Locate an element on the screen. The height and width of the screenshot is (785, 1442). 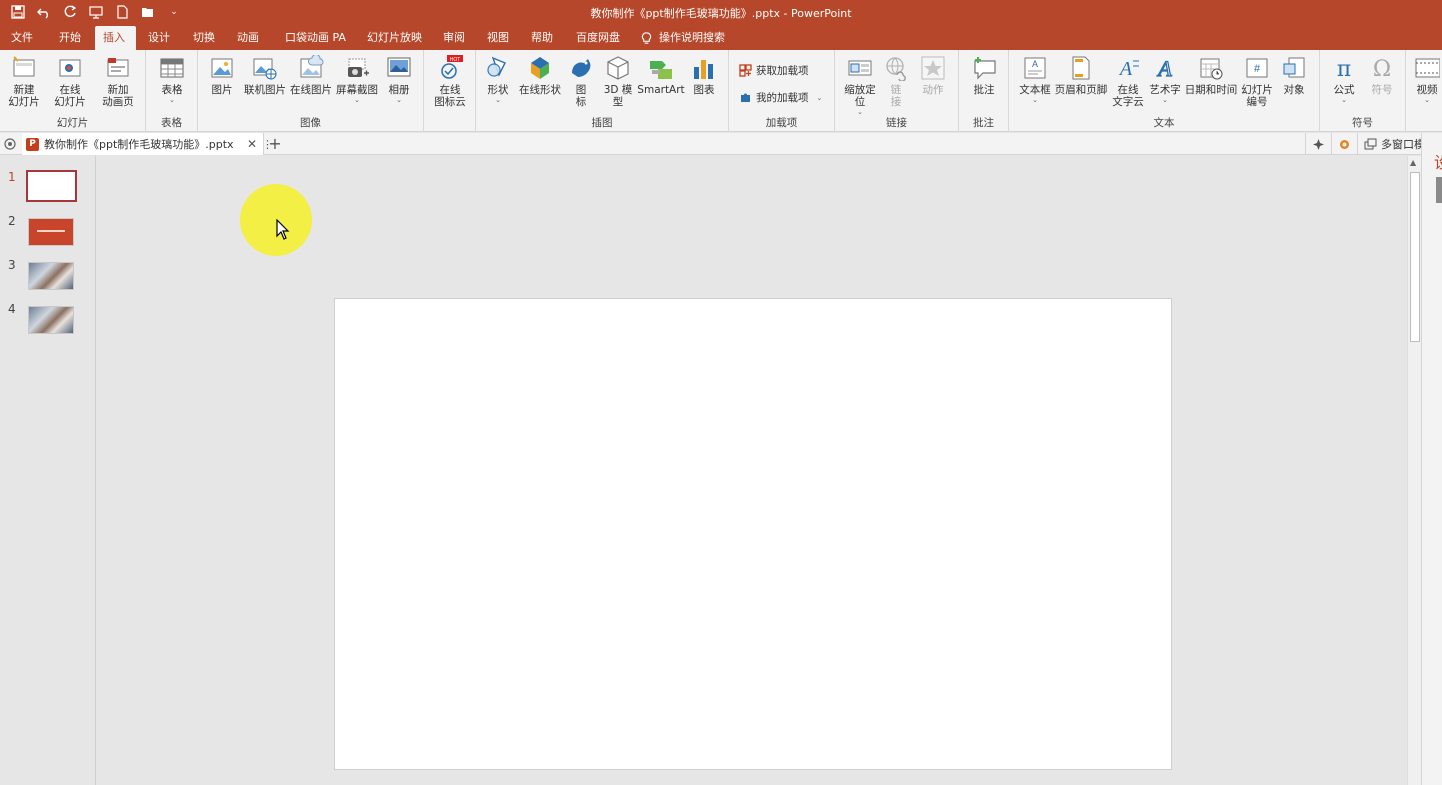
tab-insert: 插入 is located at coordinates (115, 38).